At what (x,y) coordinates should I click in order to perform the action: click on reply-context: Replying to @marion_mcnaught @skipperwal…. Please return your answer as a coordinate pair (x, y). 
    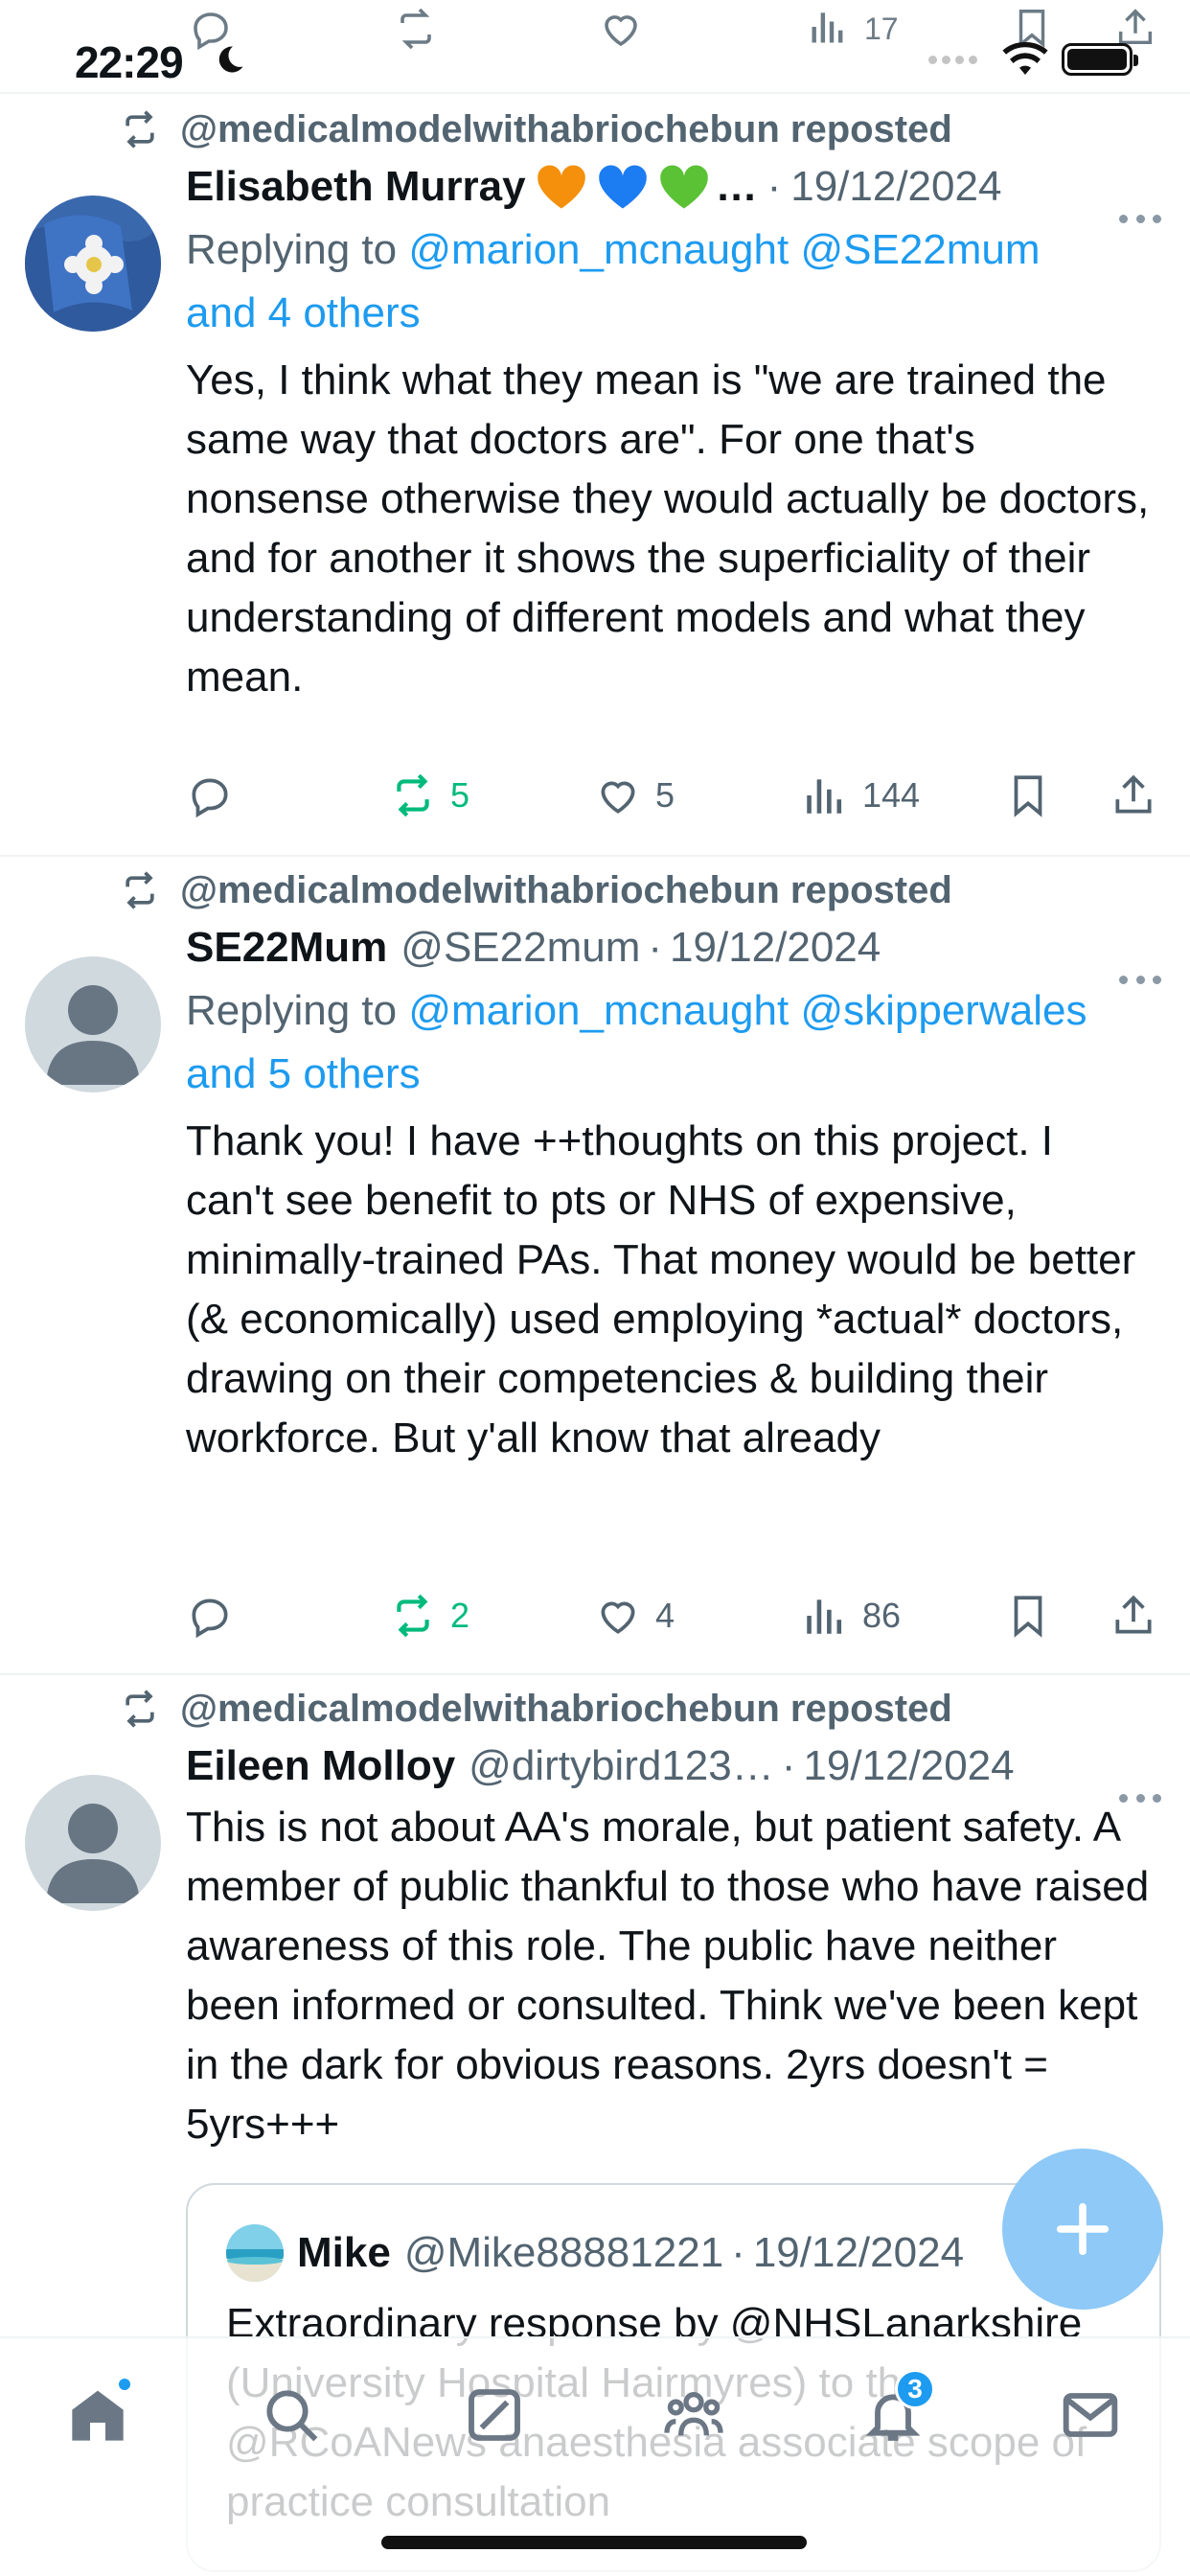
    Looking at the image, I should click on (673, 1042).